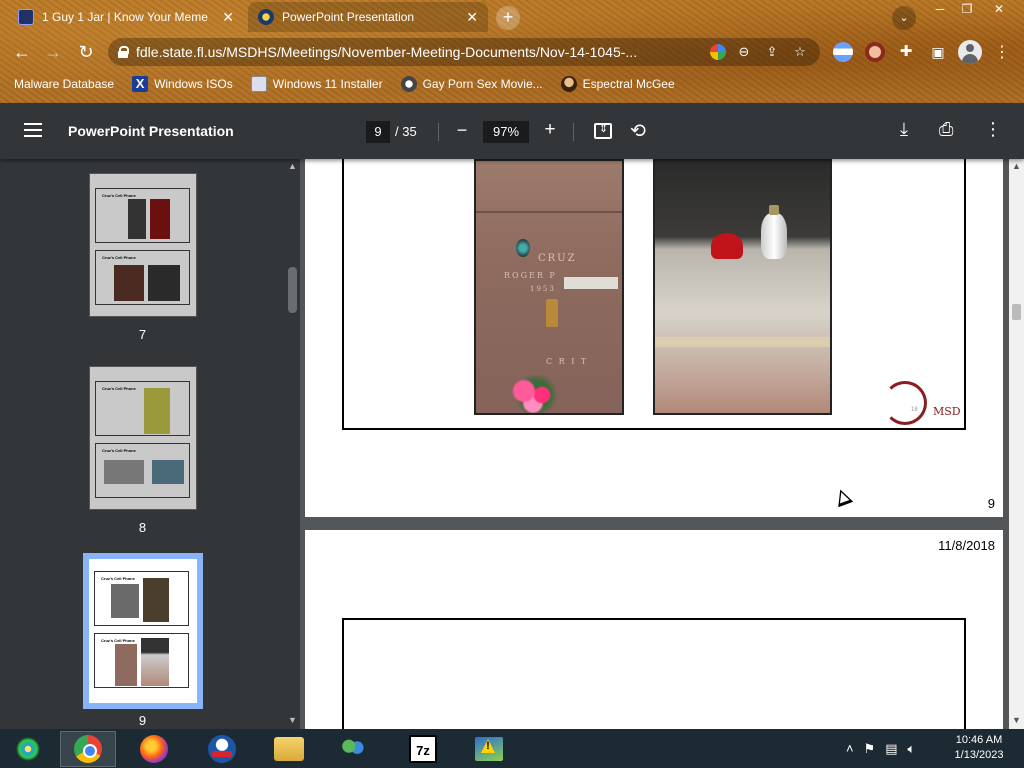 This screenshot has height=768, width=1024. I want to click on vase, so click(552, 313).